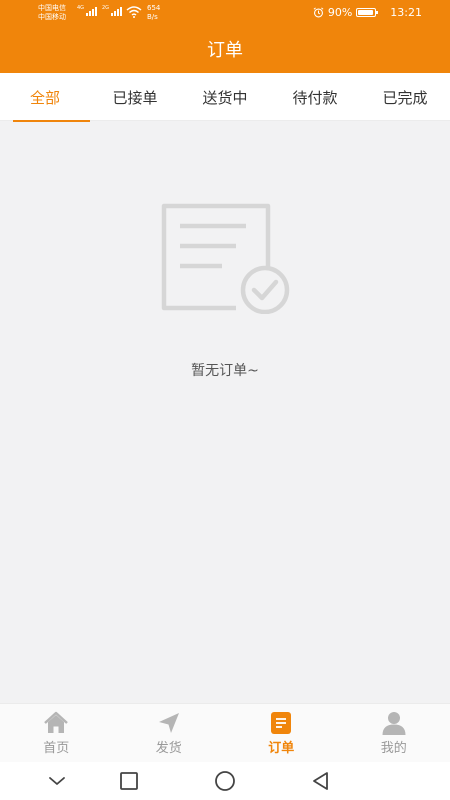  I want to click on net-speed-value: 654, so click(154, 8).